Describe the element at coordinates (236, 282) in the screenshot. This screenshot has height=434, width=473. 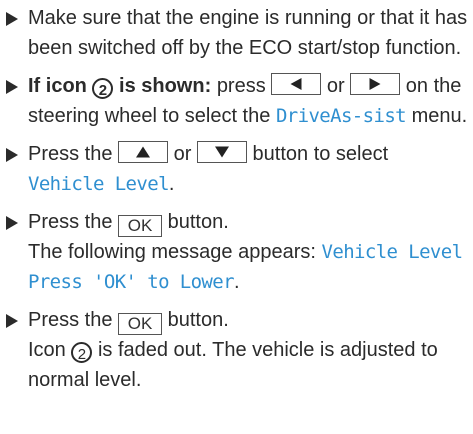
I see `step-4-text-d: .` at that location.